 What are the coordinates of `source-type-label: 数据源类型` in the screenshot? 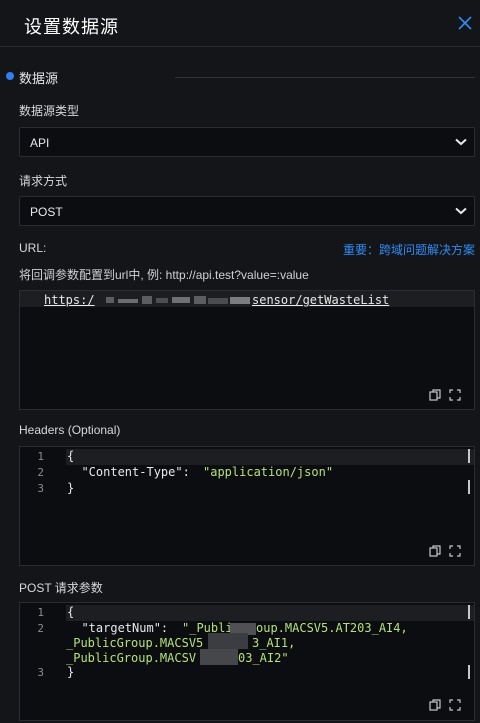 It's located at (49, 111).